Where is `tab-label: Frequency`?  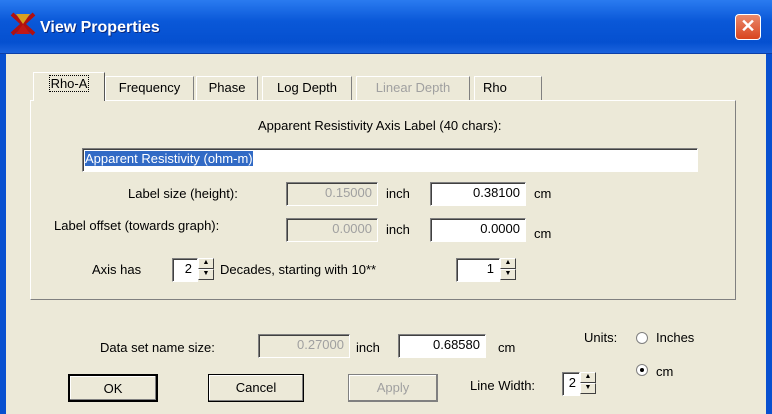 tab-label: Frequency is located at coordinates (149, 87).